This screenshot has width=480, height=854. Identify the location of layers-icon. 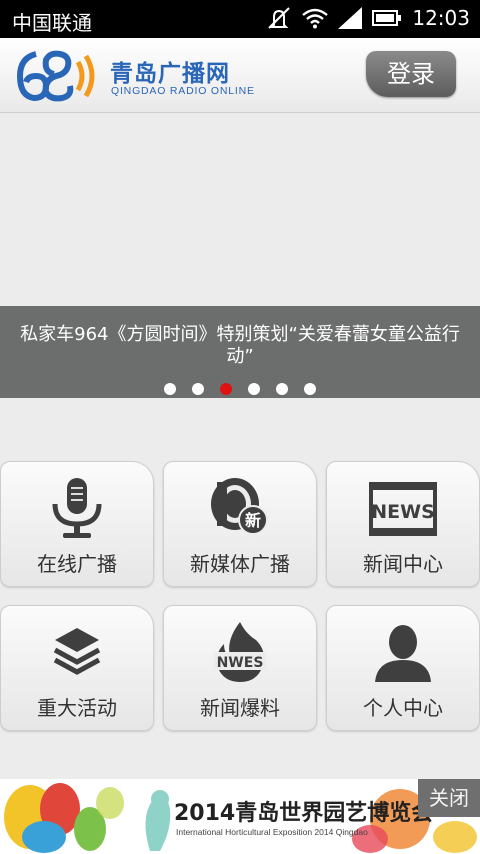
(77, 651).